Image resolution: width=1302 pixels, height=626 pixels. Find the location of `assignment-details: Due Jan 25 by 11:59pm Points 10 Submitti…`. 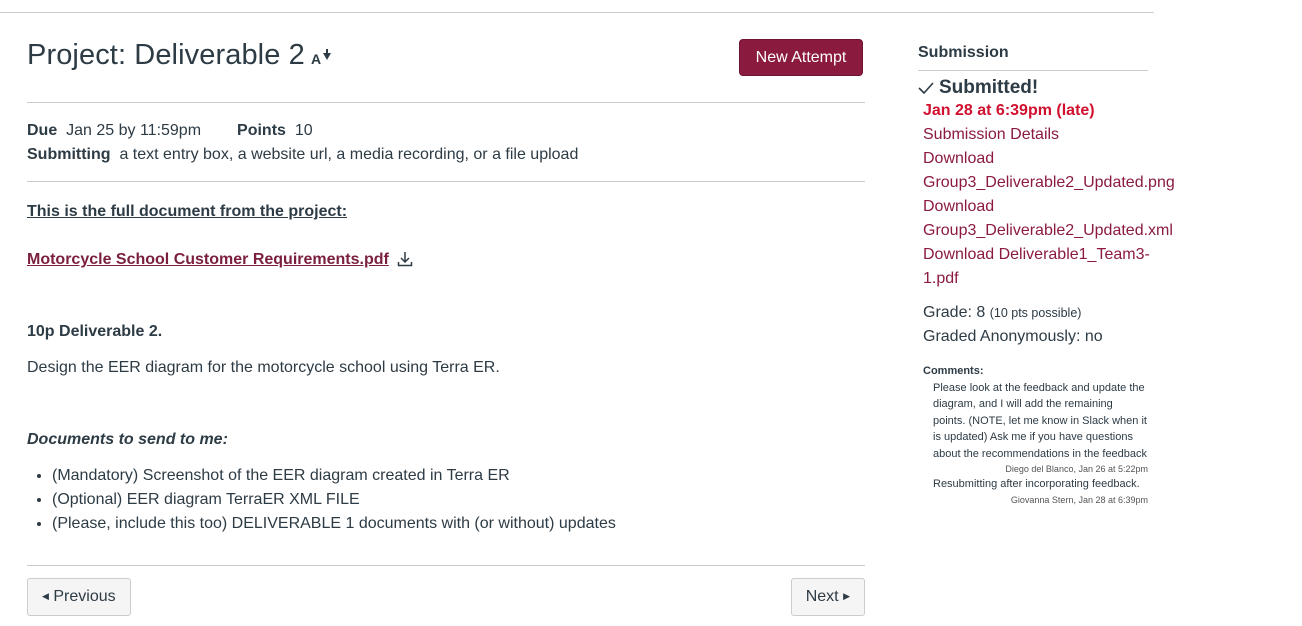

assignment-details: Due Jan 25 by 11:59pm Points 10 Submitti… is located at coordinates (446, 142).